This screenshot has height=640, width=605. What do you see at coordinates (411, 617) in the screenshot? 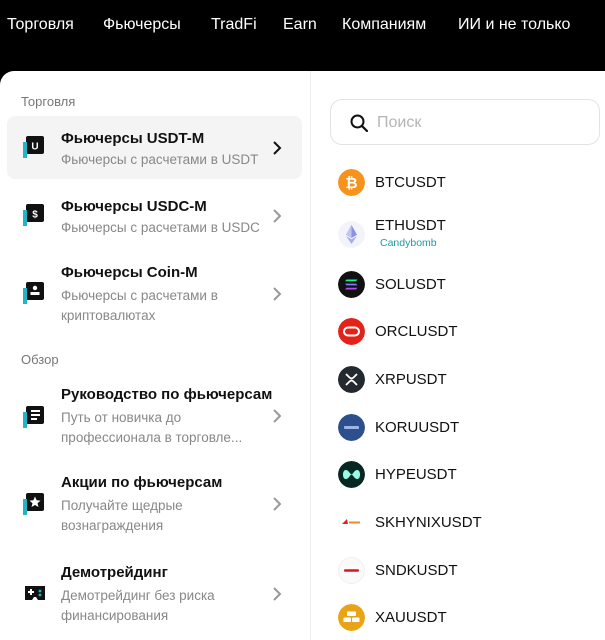
I see `coin-symbol: XAUUSDT` at bounding box center [411, 617].